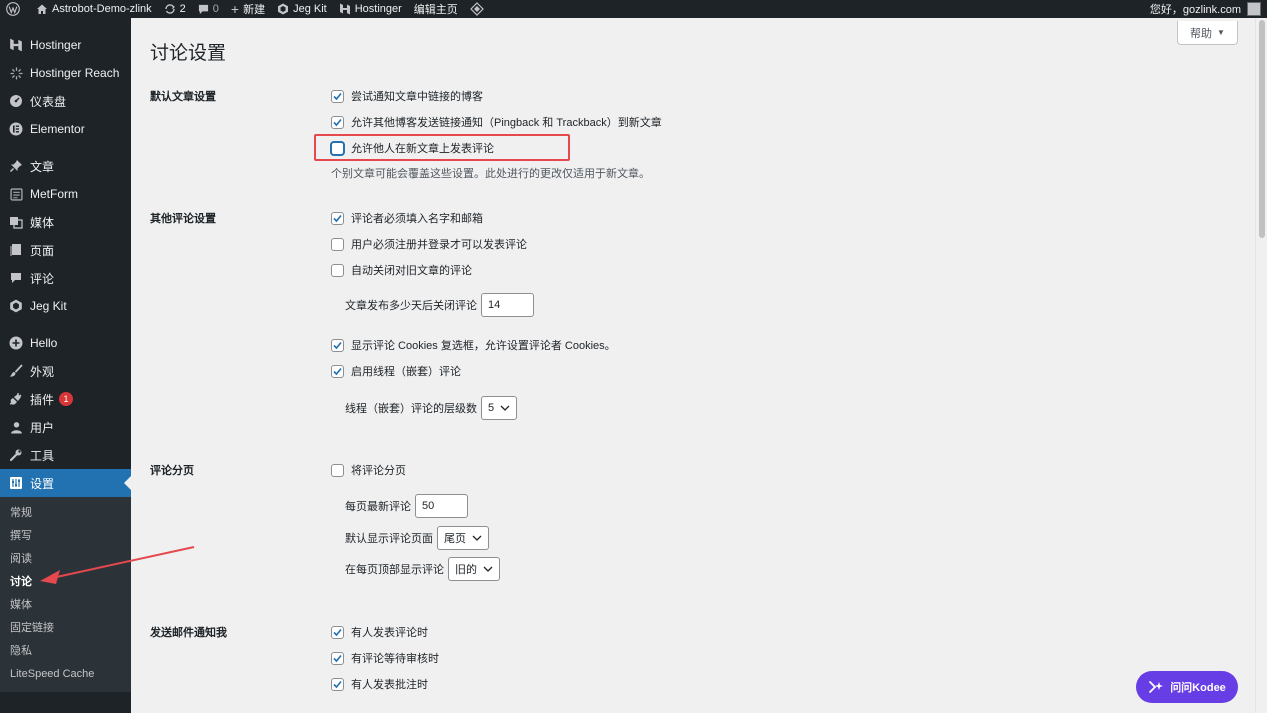 The height and width of the screenshot is (713, 1267). What do you see at coordinates (15, 9) in the screenshot?
I see `wordpress-logo-icon` at bounding box center [15, 9].